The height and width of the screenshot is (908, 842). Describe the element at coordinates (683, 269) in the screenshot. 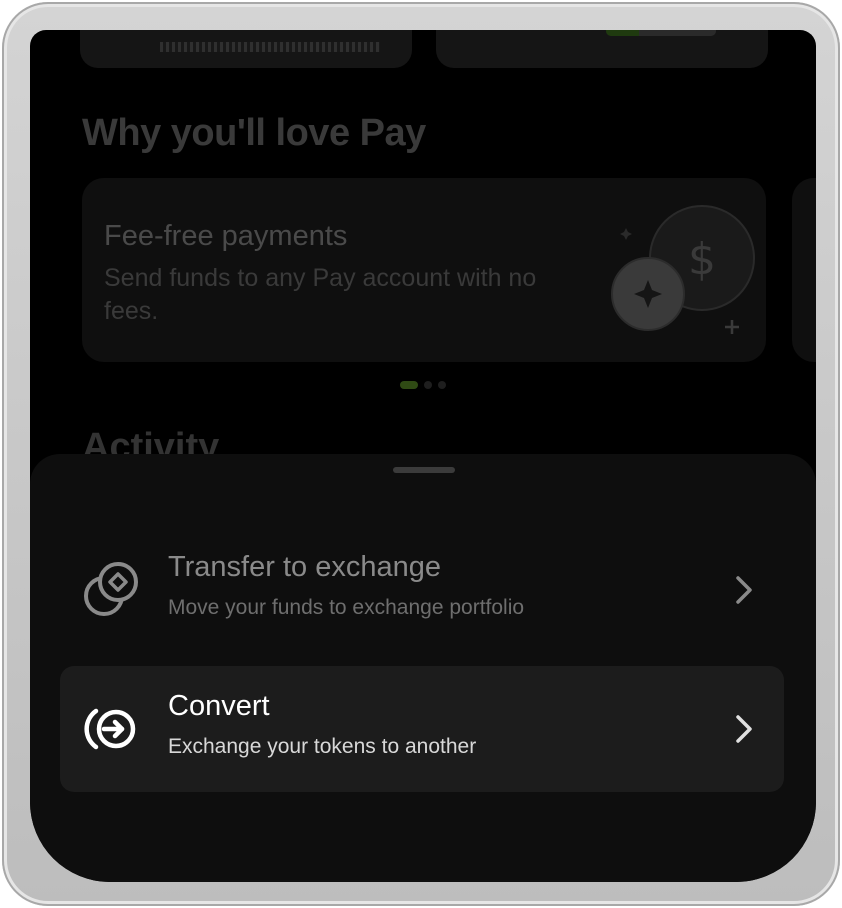

I see `coins-illustration-icon: $` at that location.